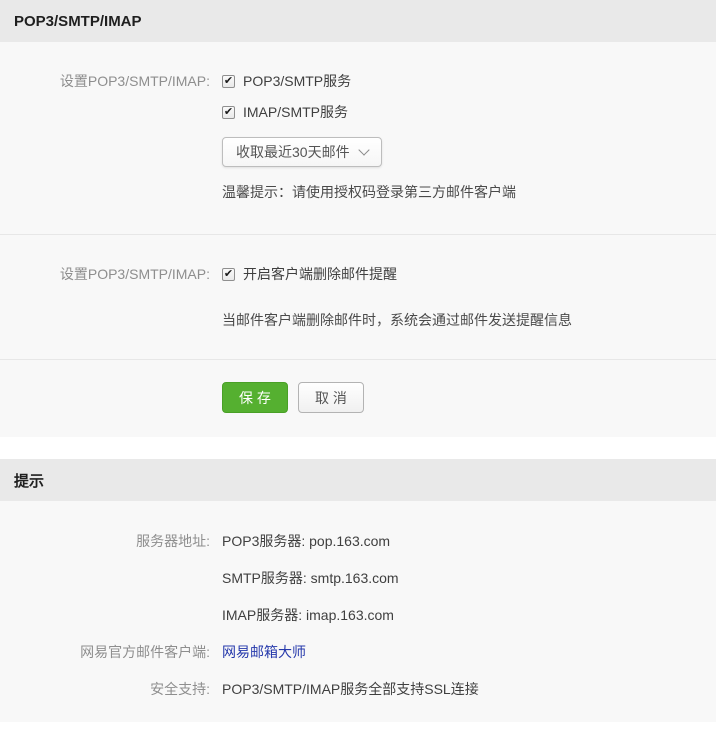  Describe the element at coordinates (308, 615) in the screenshot. I see `imap-server-value: IMAP服务器: imap.163.com` at that location.